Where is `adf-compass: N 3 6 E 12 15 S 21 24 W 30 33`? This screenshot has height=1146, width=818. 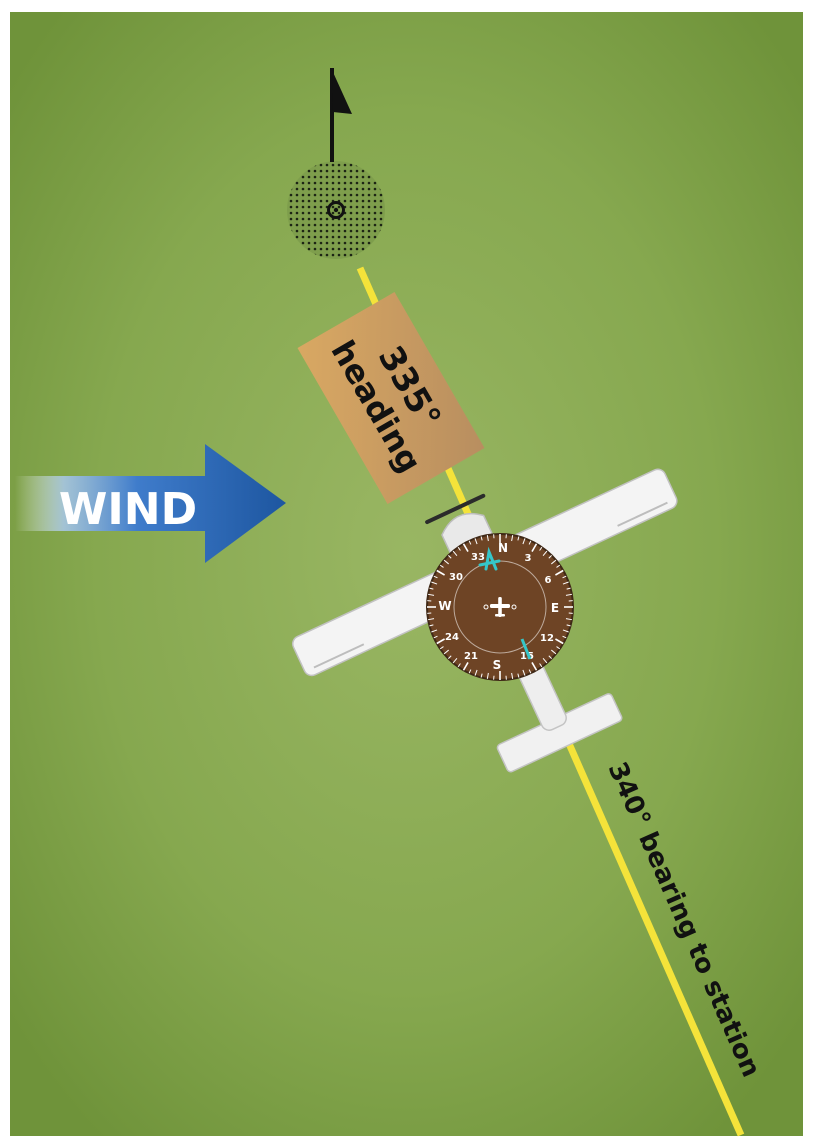
adf-compass: N 3 6 E 12 15 S 21 24 W 30 33 is located at coordinates (500, 607).